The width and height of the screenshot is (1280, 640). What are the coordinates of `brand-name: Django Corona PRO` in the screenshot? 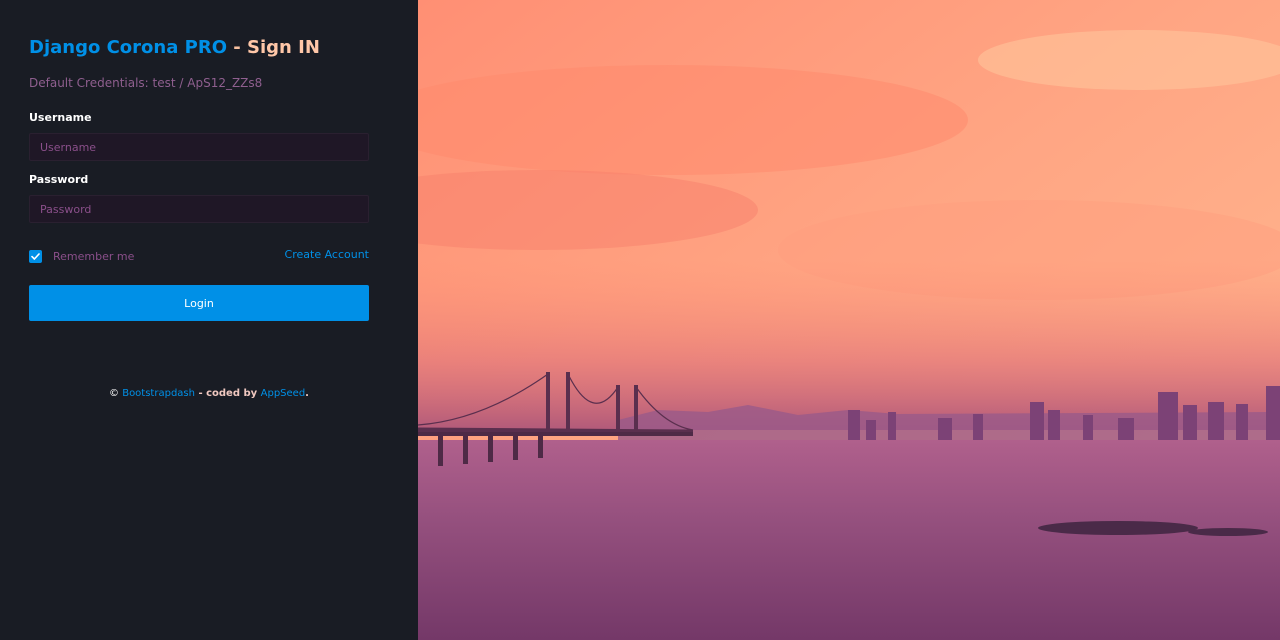 It's located at (128, 47).